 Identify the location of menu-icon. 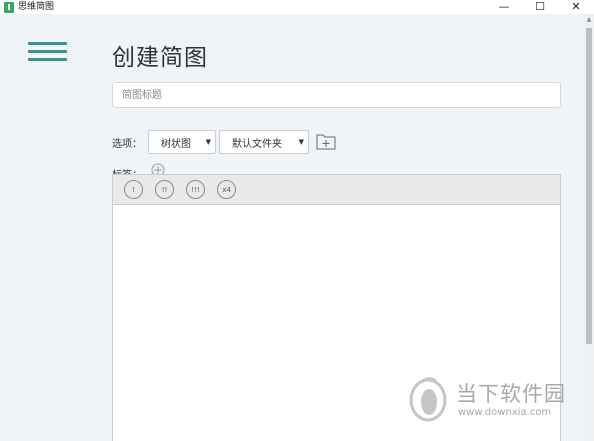
(48, 52).